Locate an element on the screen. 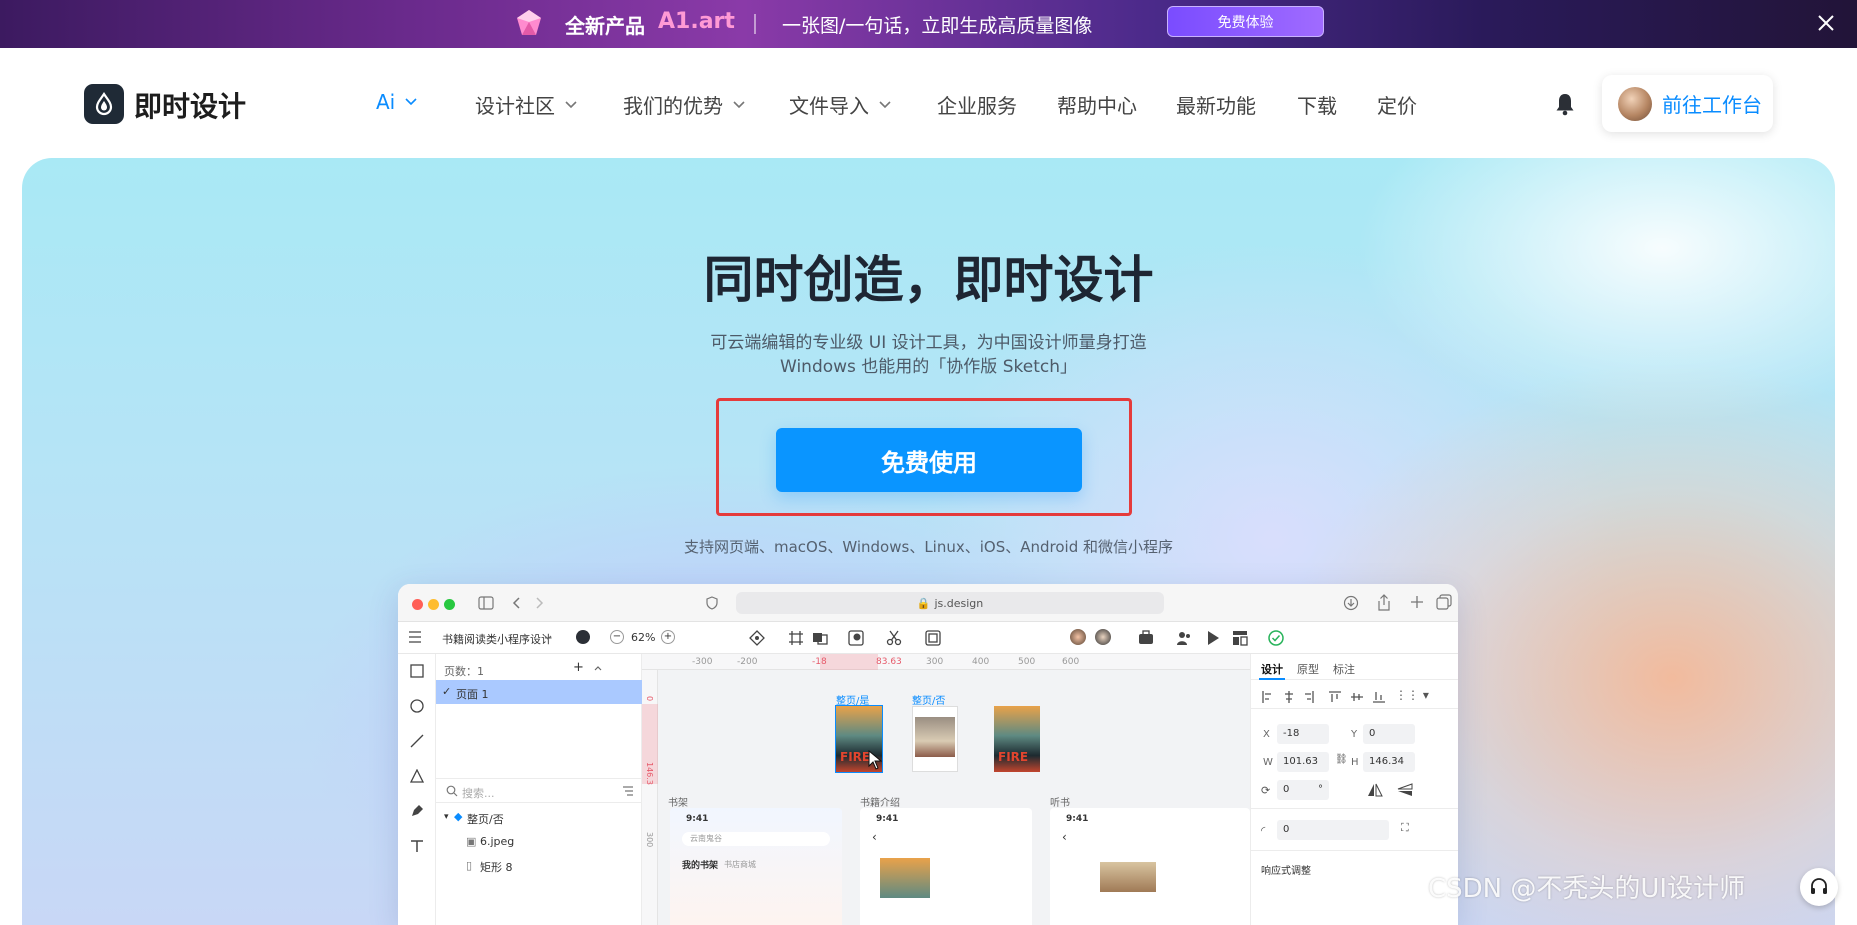 The image size is (1857, 925). maximize-dot is located at coordinates (449, 604).